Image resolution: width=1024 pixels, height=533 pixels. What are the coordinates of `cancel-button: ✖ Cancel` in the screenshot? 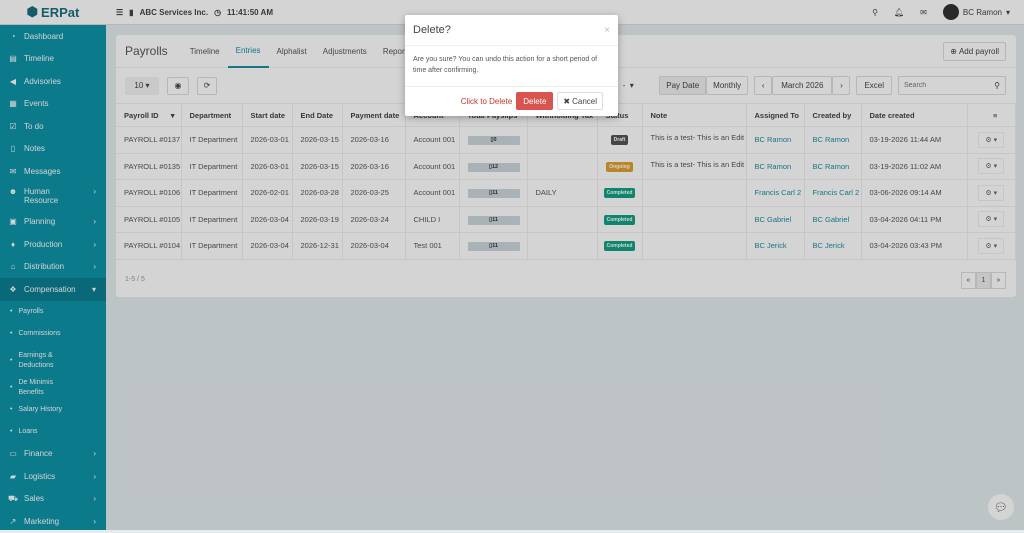 It's located at (580, 101).